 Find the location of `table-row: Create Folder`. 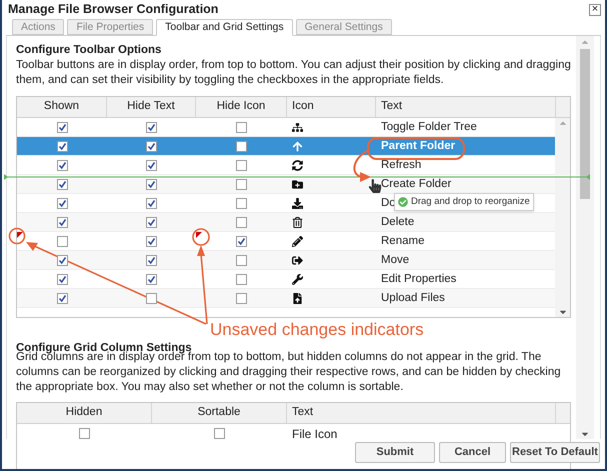

table-row: Create Folder is located at coordinates (286, 184).